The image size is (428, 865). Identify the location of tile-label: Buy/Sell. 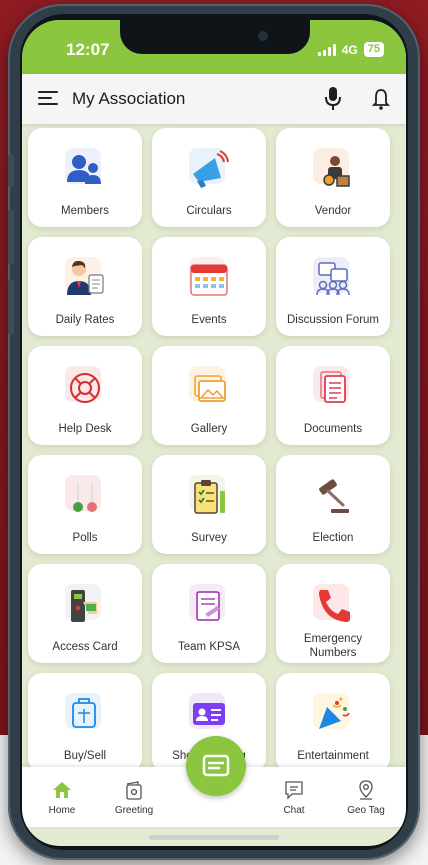
(85, 756).